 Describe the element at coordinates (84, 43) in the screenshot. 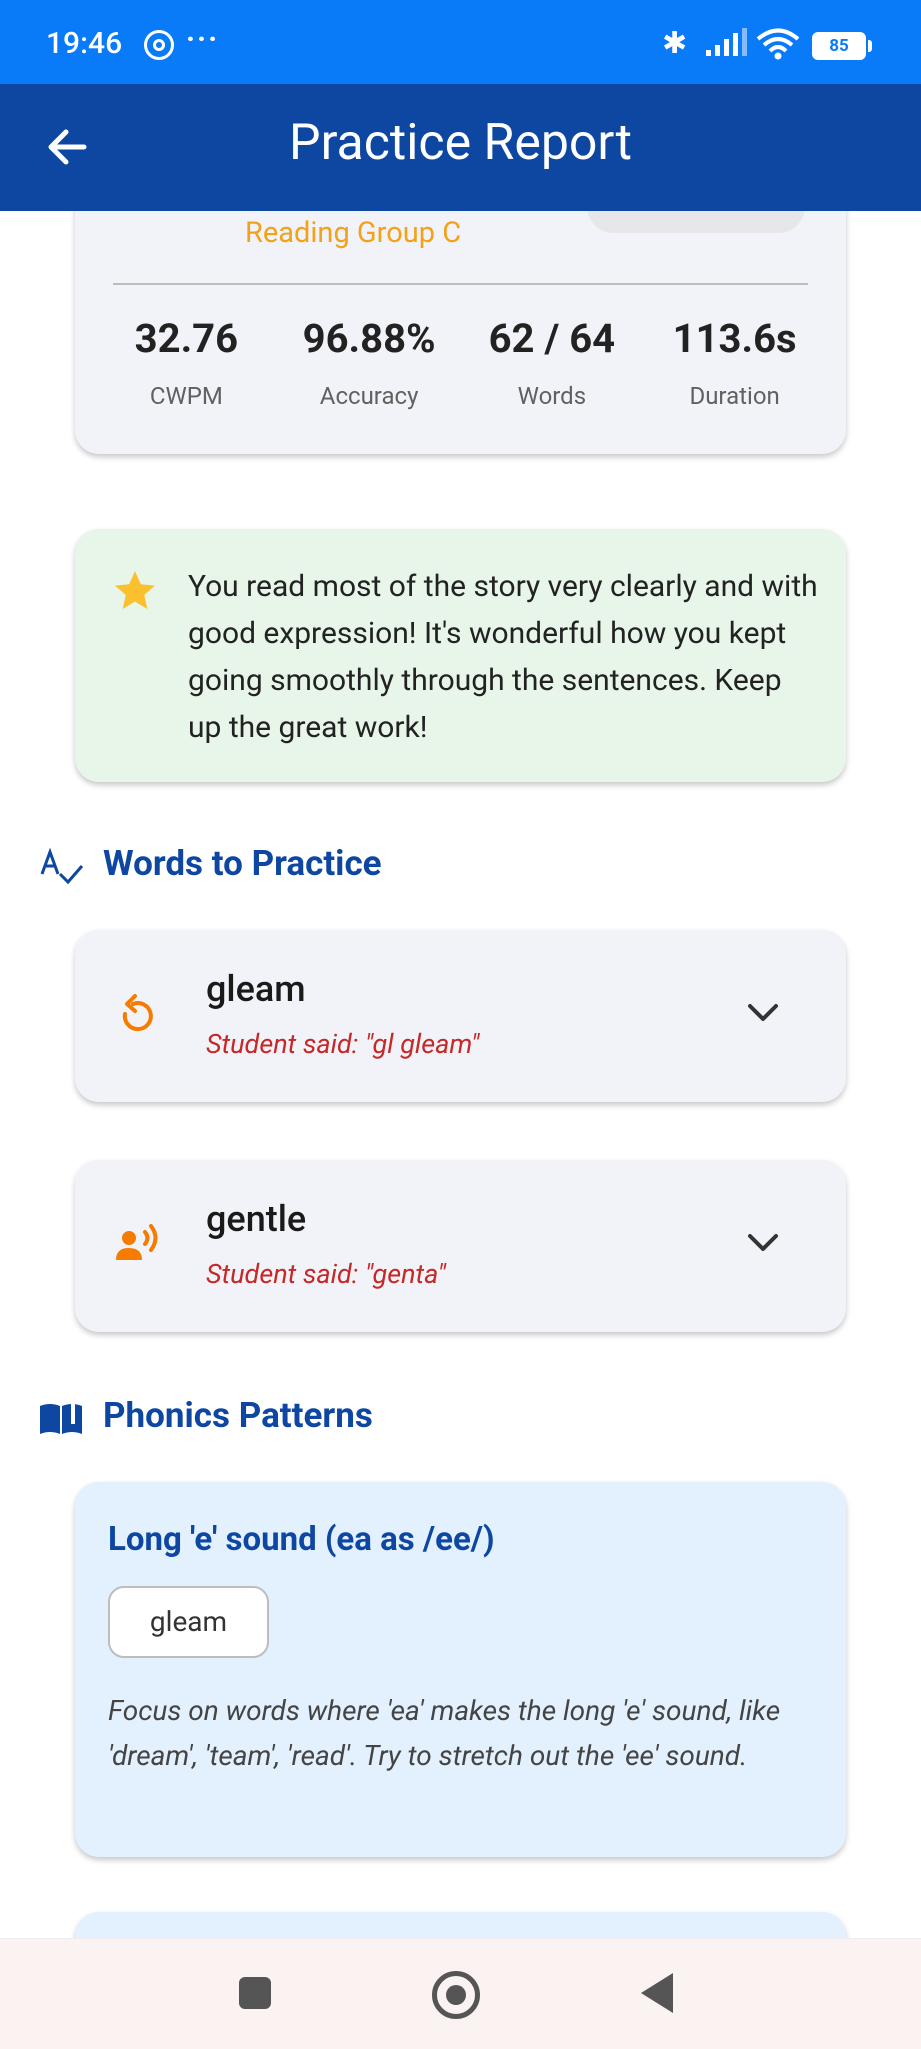

I see `status-time: 19:46` at that location.